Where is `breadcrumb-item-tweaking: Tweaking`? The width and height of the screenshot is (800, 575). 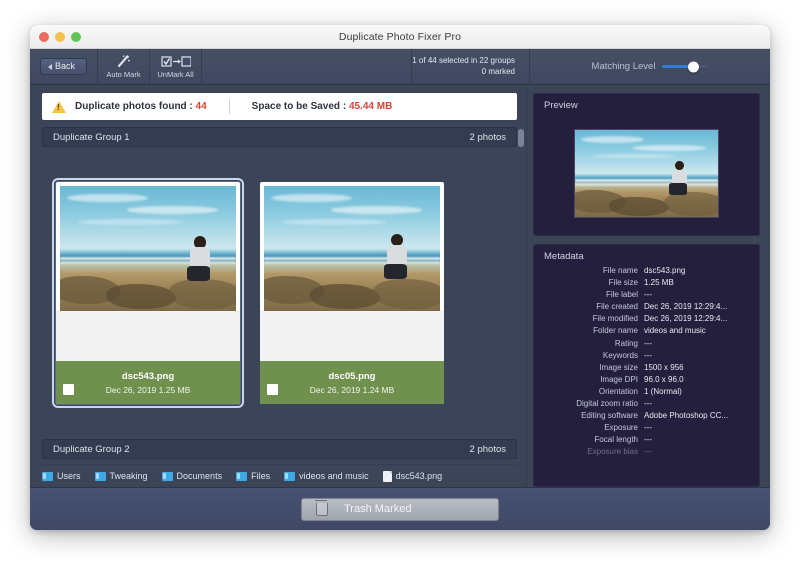 breadcrumb-item-tweaking: Tweaking is located at coordinates (121, 476).